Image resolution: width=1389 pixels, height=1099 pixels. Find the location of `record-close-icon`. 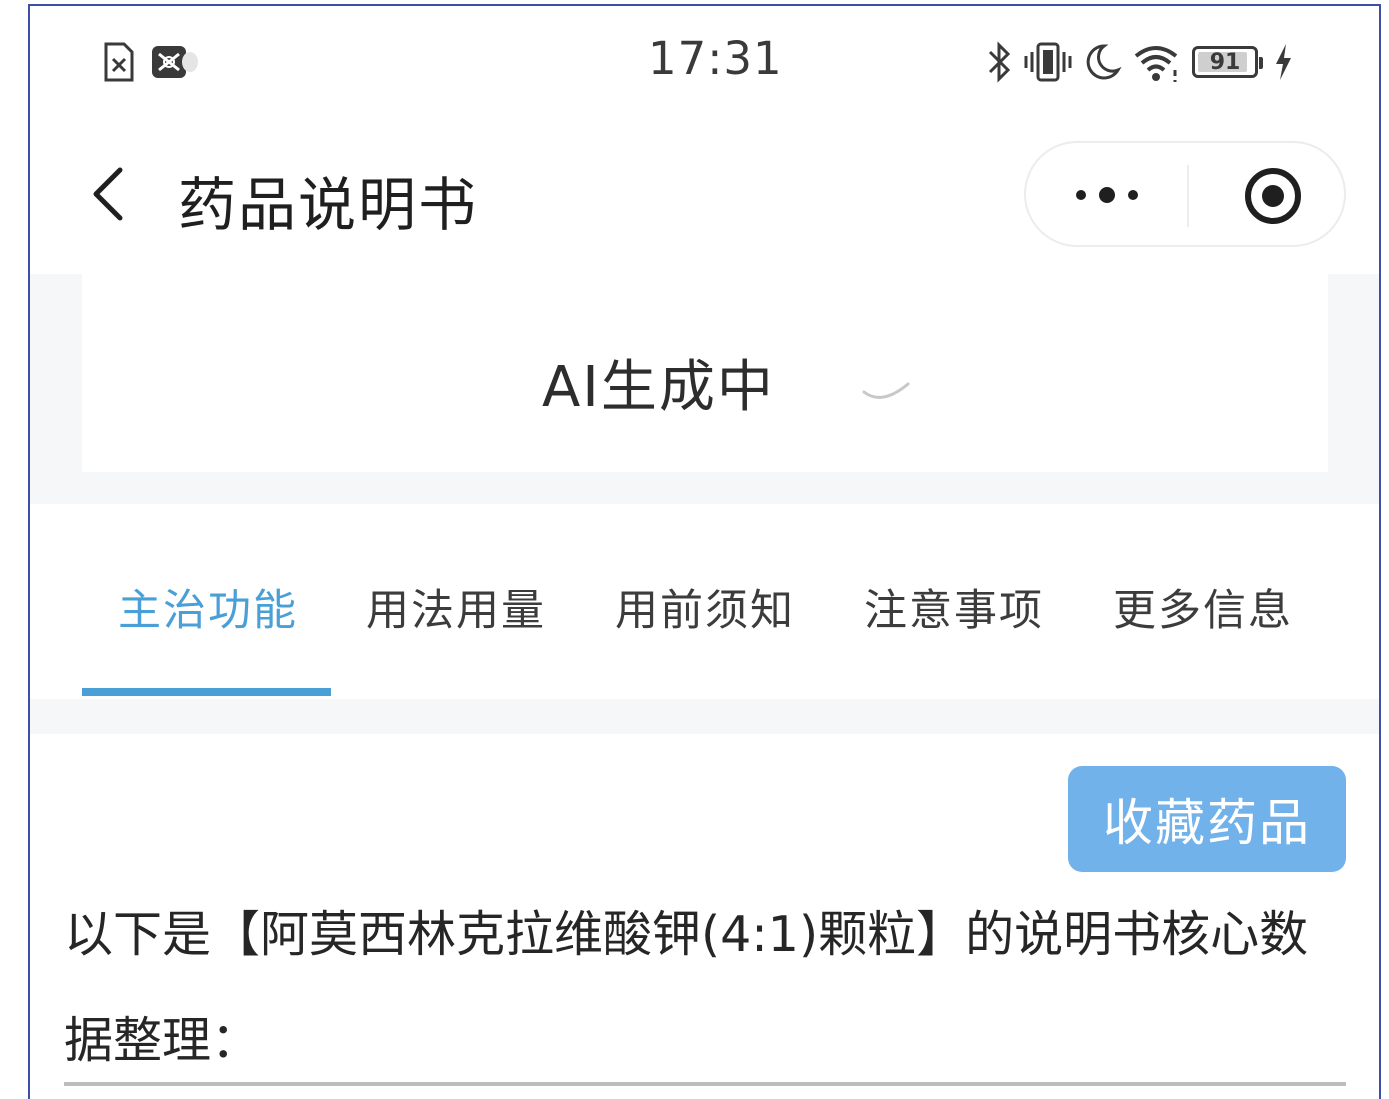

record-close-icon is located at coordinates (1273, 196).